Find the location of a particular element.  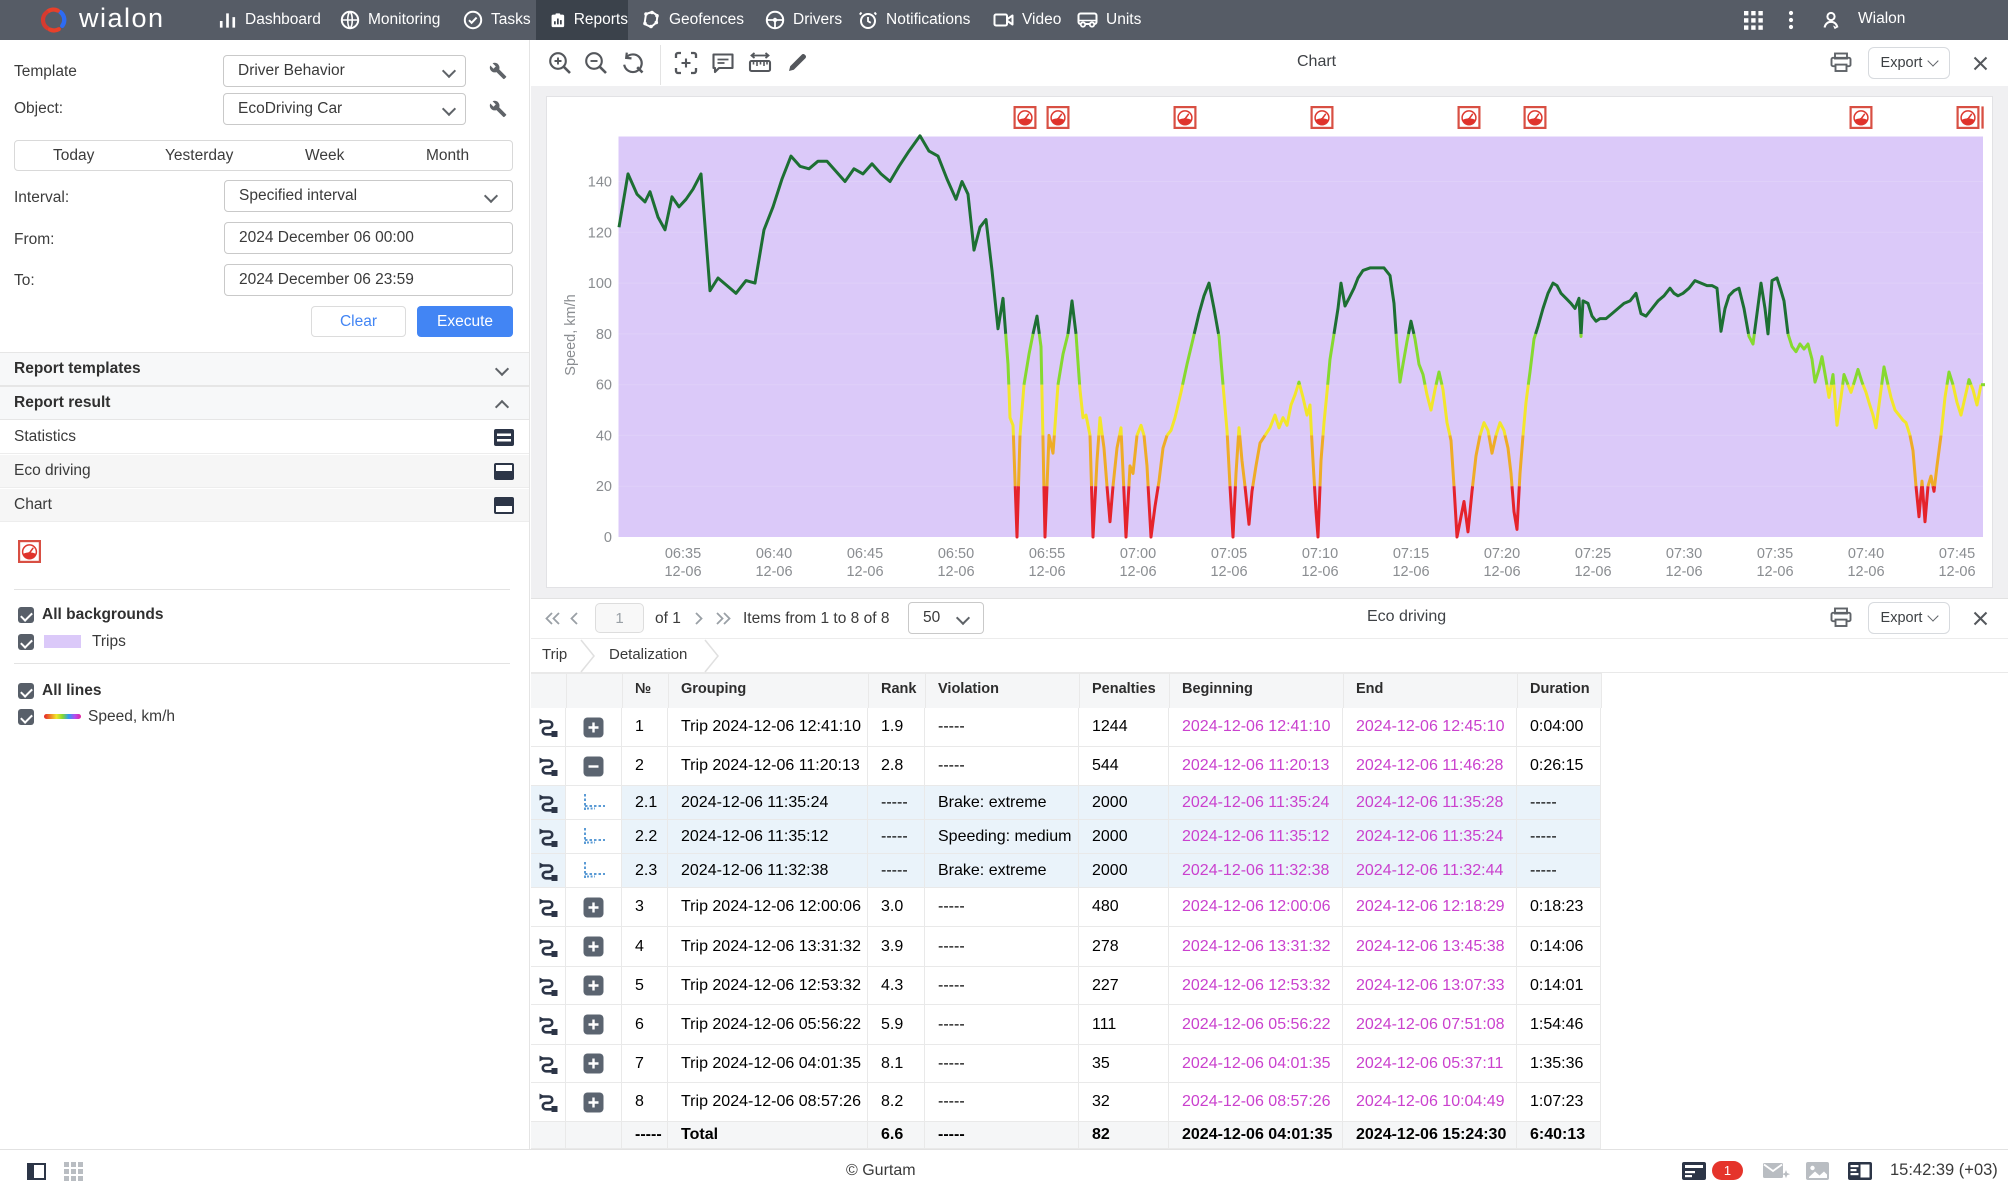

svg-text: 06:45 is located at coordinates (865, 554).